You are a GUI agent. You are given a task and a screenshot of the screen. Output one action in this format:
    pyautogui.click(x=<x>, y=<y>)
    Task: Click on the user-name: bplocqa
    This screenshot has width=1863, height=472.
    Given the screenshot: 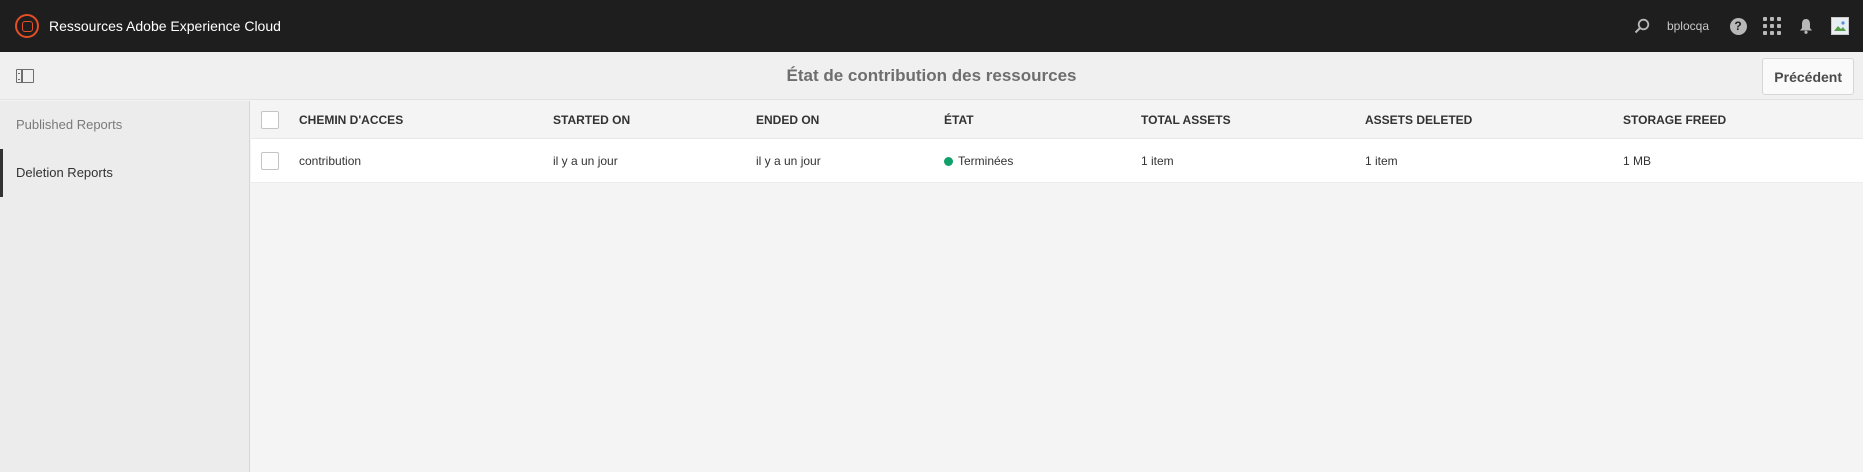 What is the action you would take?
    pyautogui.click(x=1688, y=26)
    